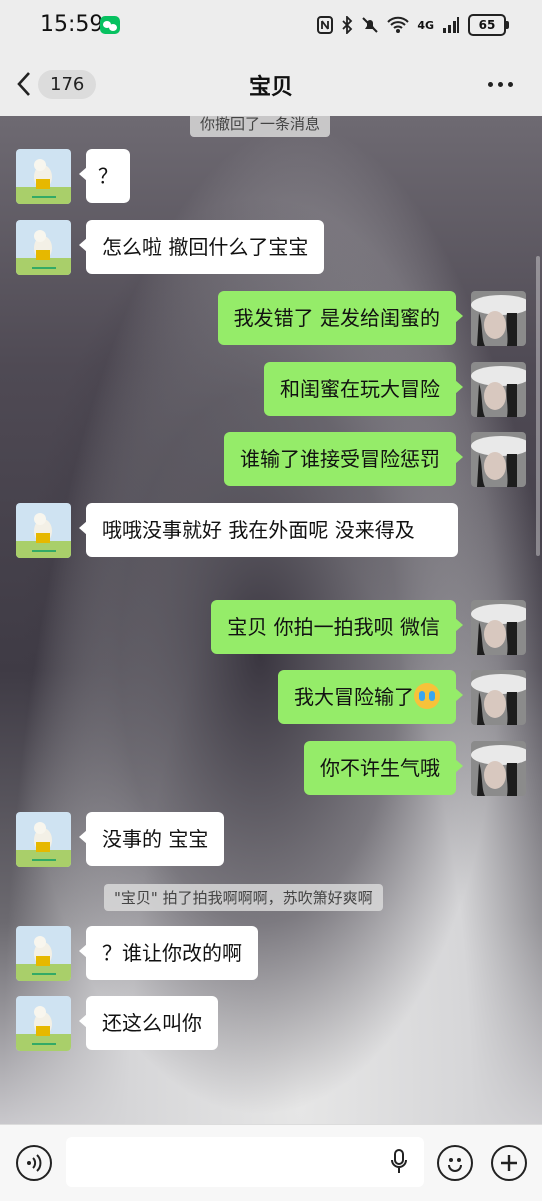 Image resolution: width=542 pixels, height=1201 pixels. What do you see at coordinates (110, 25) in the screenshot?
I see `wechat-notification-icon` at bounding box center [110, 25].